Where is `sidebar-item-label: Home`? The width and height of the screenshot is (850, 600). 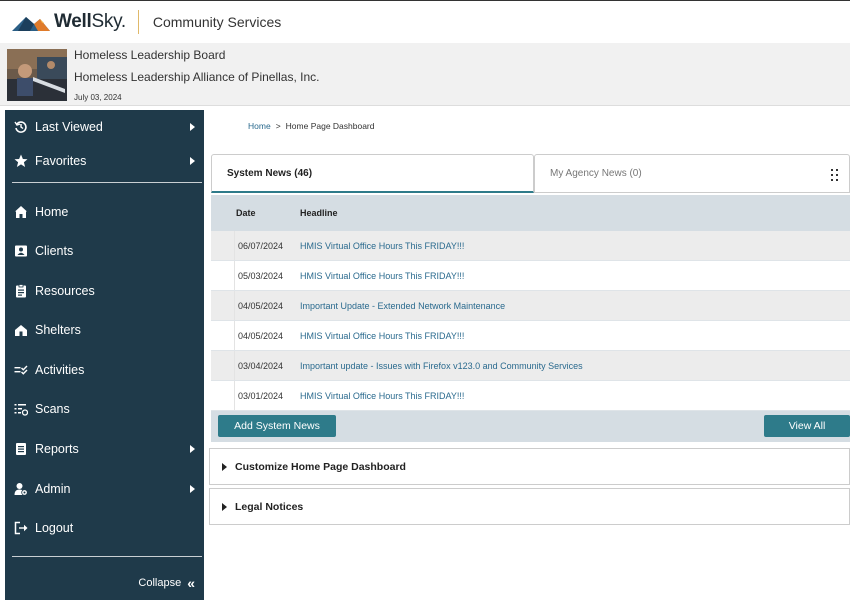
sidebar-item-label: Home is located at coordinates (52, 212).